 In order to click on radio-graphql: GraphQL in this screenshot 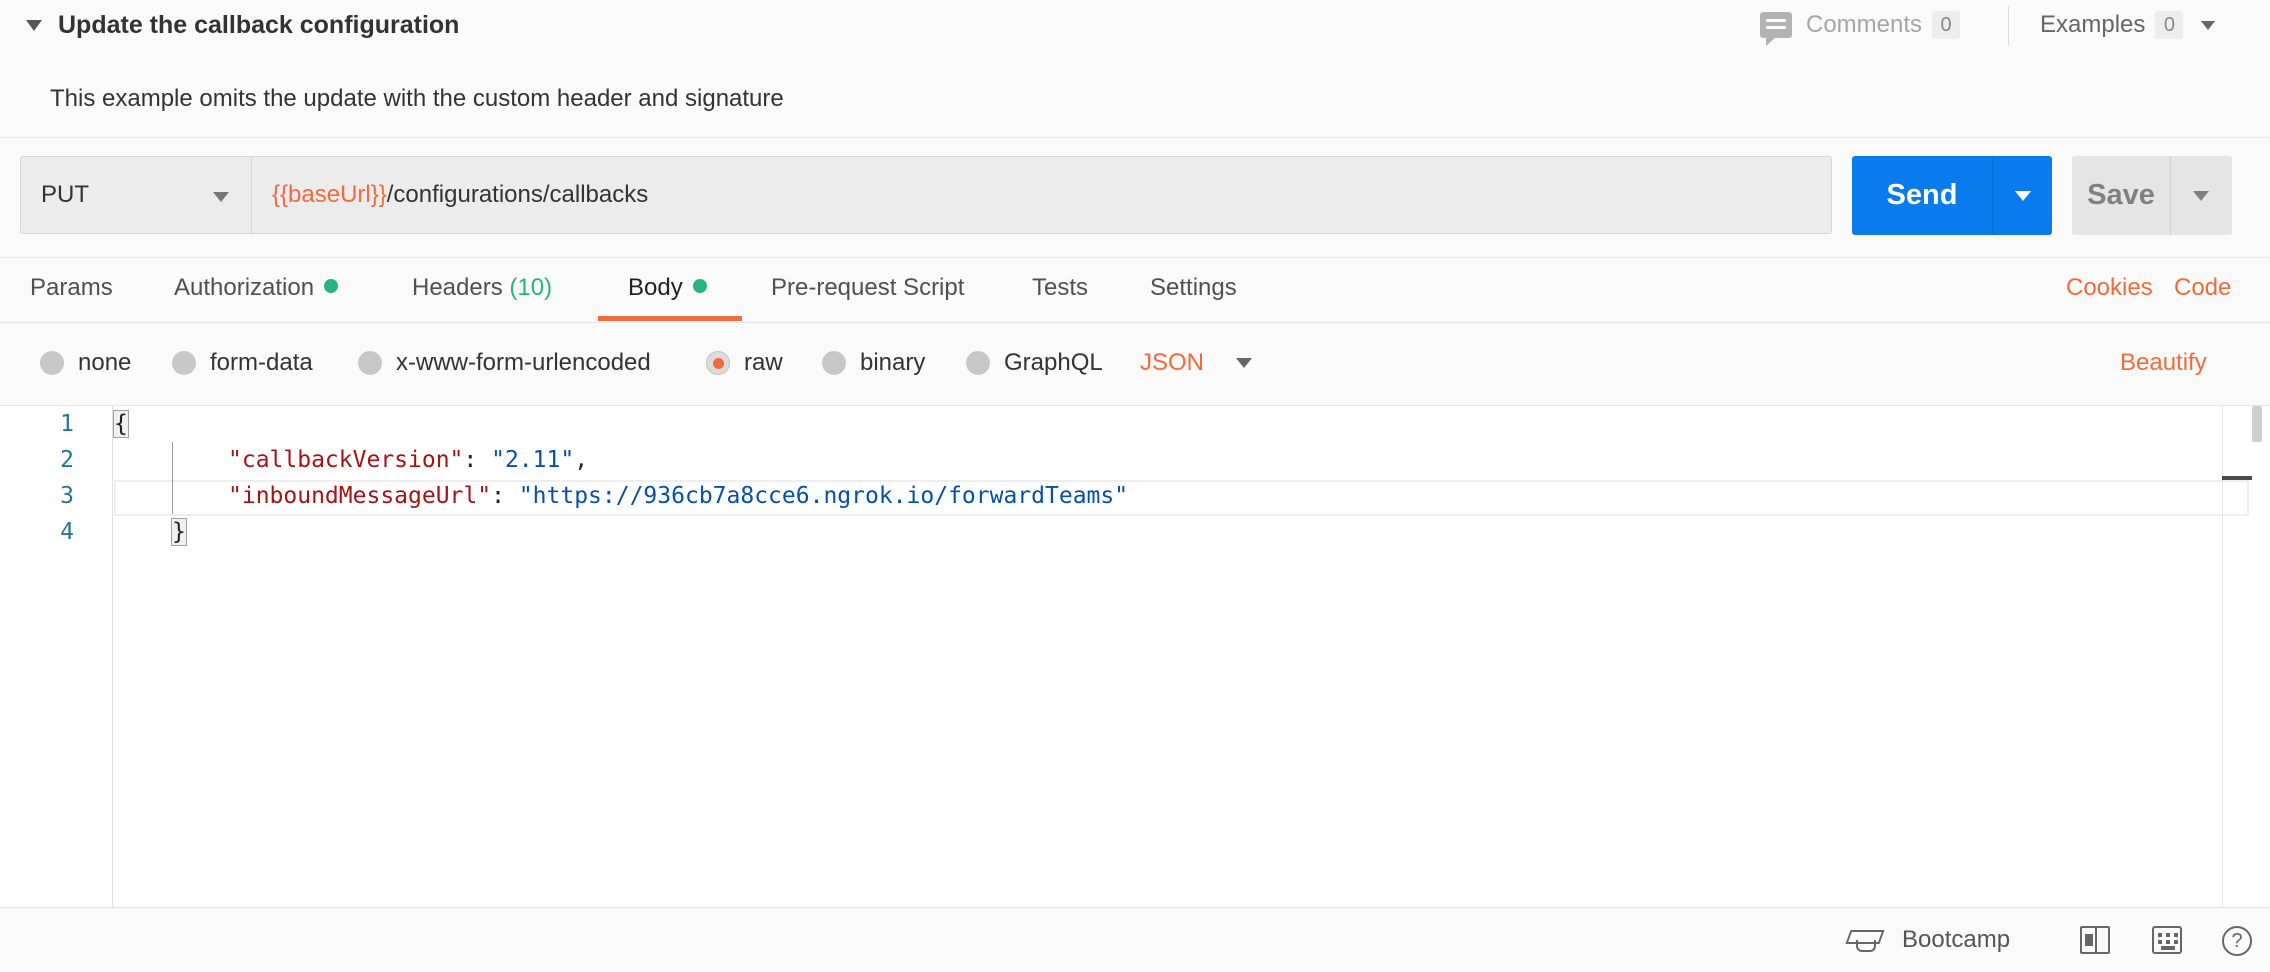, I will do `click(1034, 363)`.